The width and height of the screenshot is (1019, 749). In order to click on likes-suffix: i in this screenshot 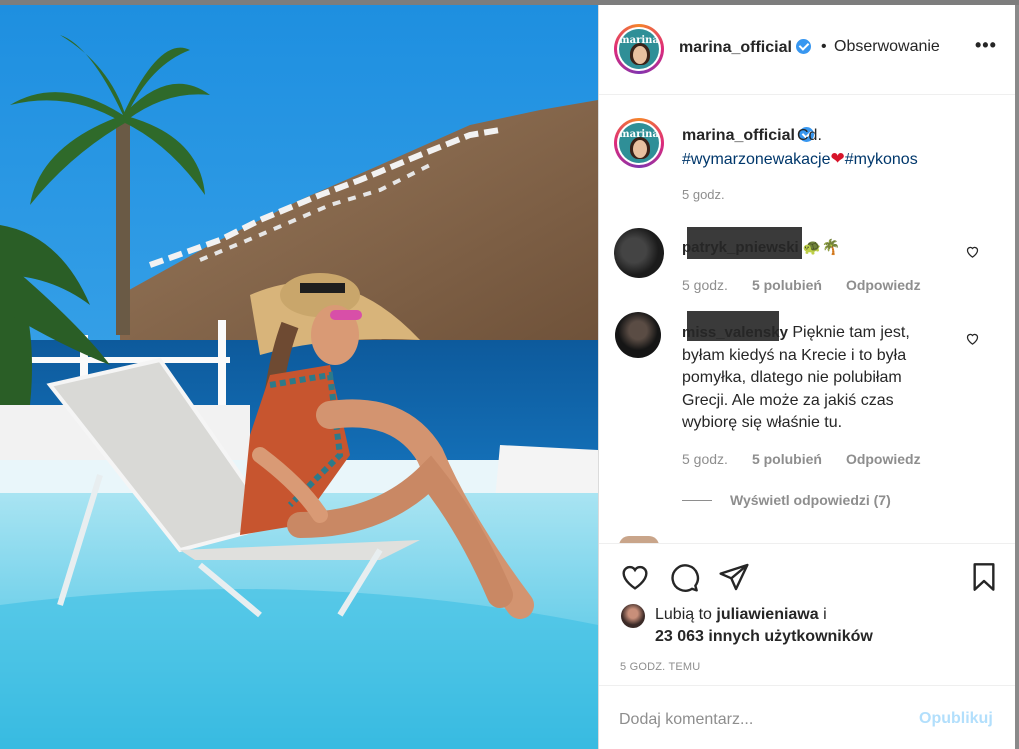, I will do `click(825, 614)`.